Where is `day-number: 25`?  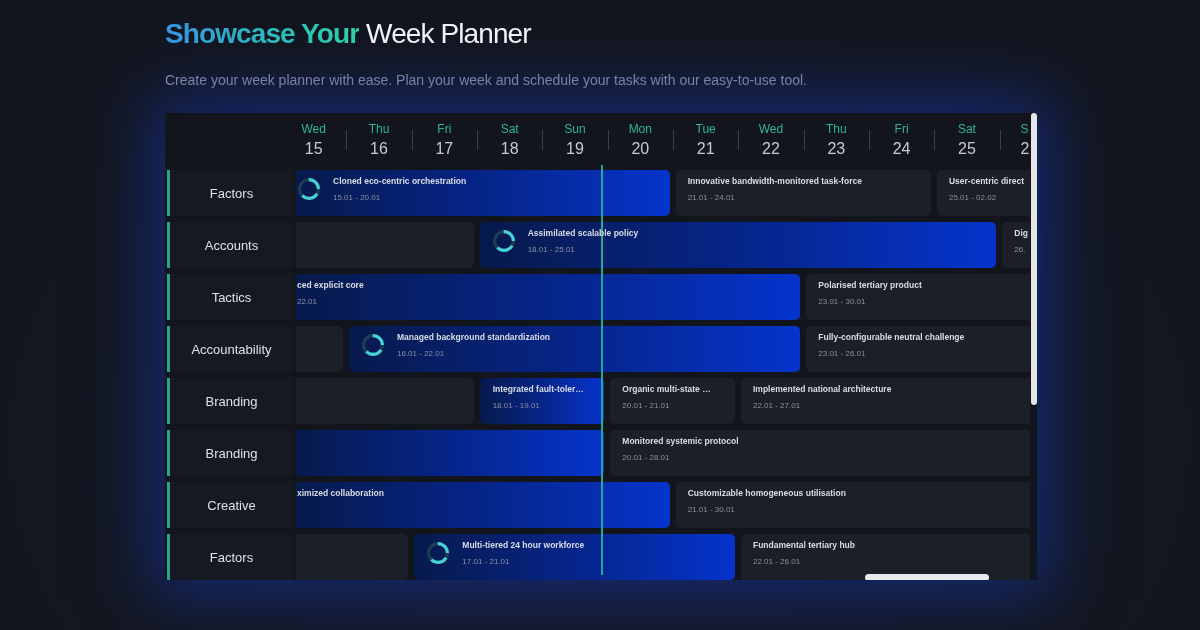
day-number: 25 is located at coordinates (967, 149).